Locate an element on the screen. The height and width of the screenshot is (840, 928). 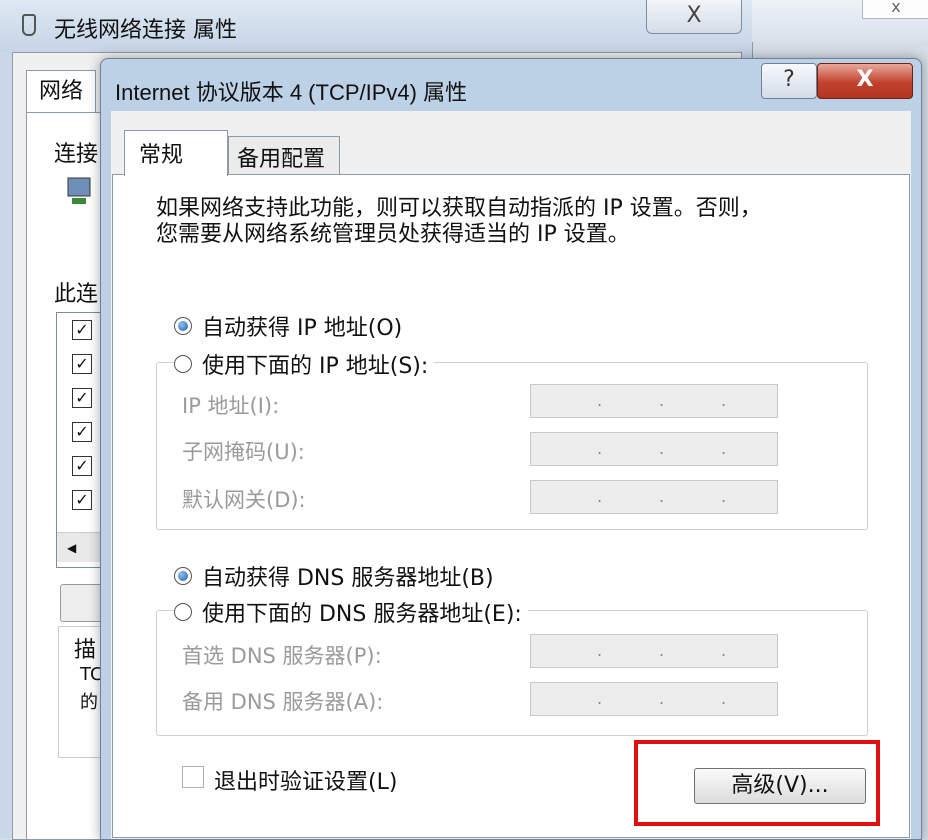
dialog-title: Internet 协议版本 4 (TCP/IPv4) 属性 is located at coordinates (291, 92).